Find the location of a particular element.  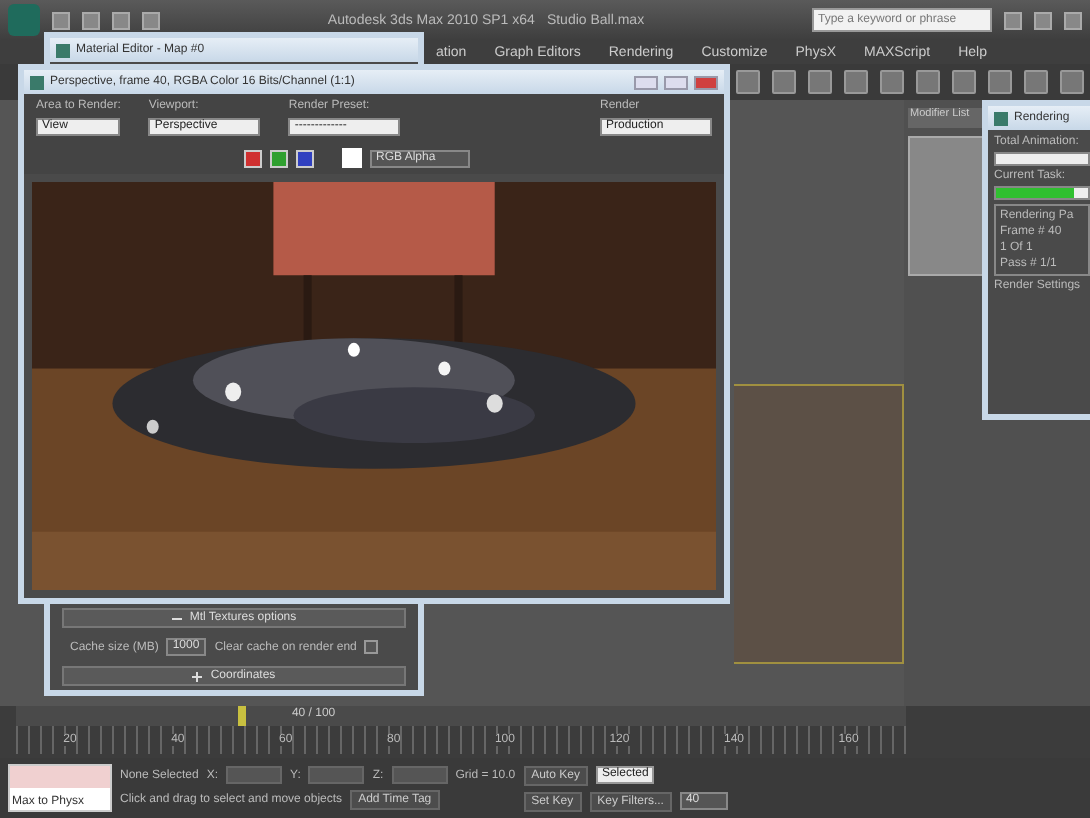

checkbox is located at coordinates (371, 647).